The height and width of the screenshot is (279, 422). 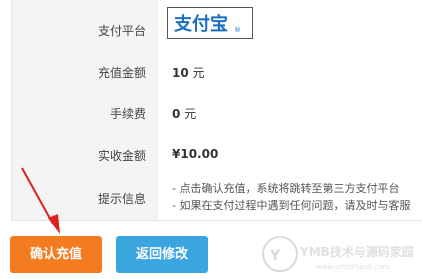 What do you see at coordinates (286, 188) in the screenshot?
I see `notice-line: - 点击确认充值，系统将跳转至第三方支付平台` at bounding box center [286, 188].